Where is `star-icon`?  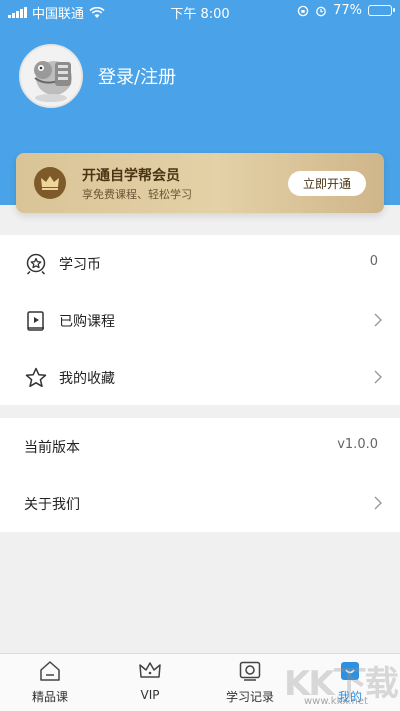
star-icon is located at coordinates (36, 377).